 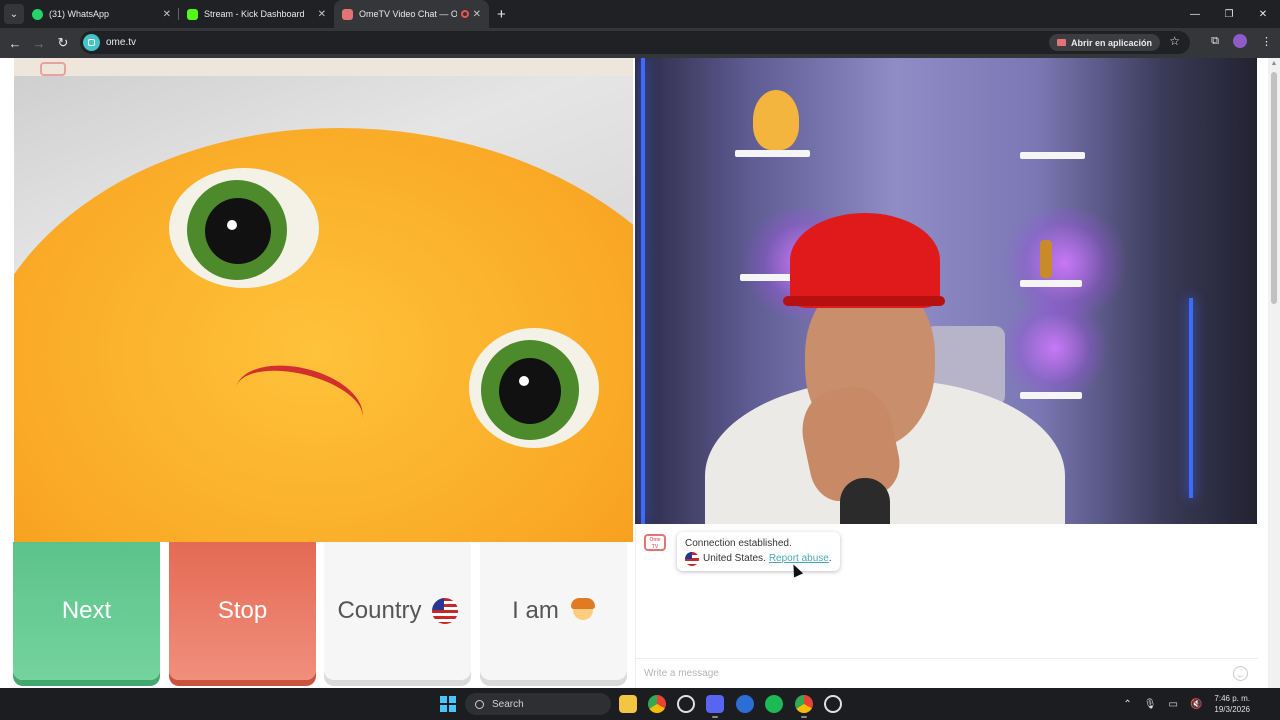 What do you see at coordinates (738, 543) in the screenshot?
I see `connection-status: Connection established.` at bounding box center [738, 543].